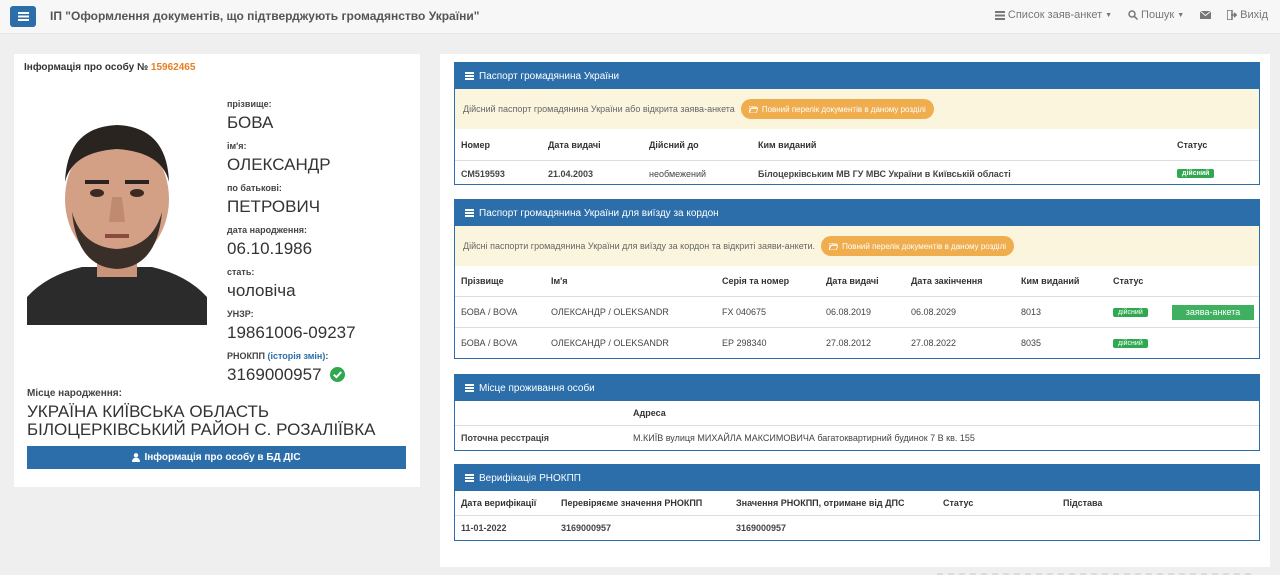 The image size is (1280, 575). I want to click on sex-label: стать:, so click(241, 272).